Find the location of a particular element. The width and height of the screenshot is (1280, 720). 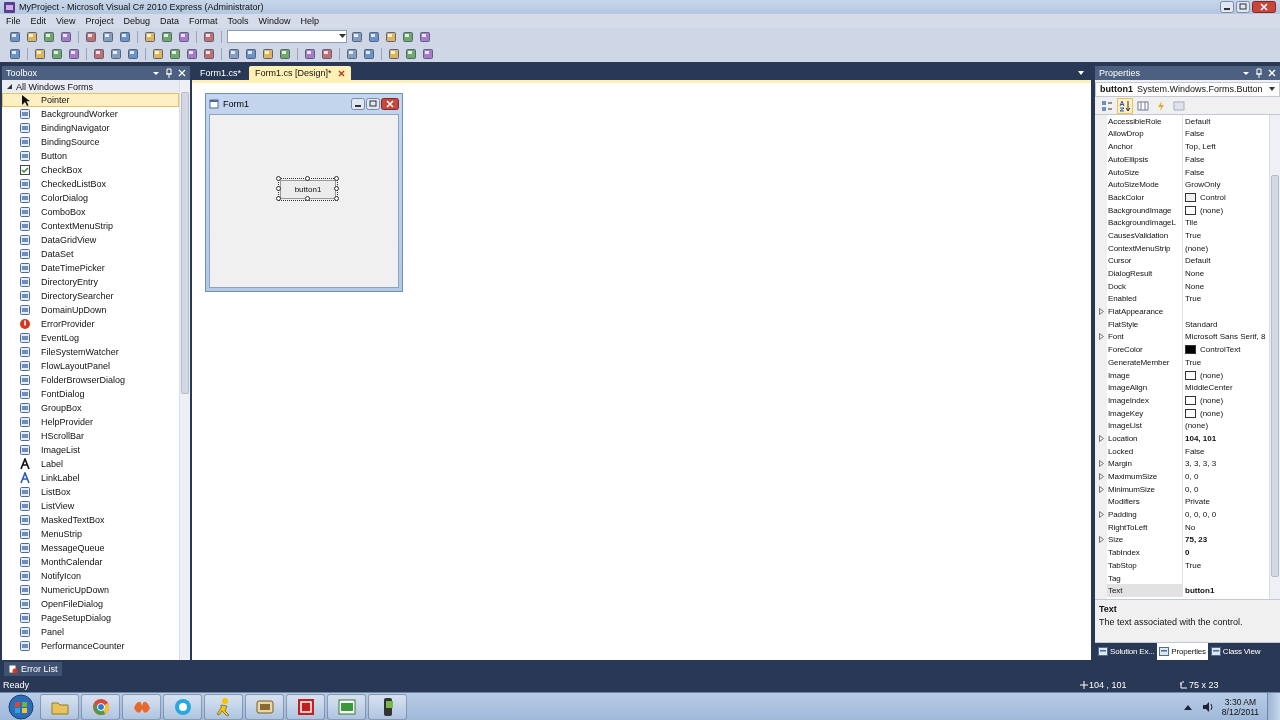

menu-item: Data is located at coordinates (170, 21).